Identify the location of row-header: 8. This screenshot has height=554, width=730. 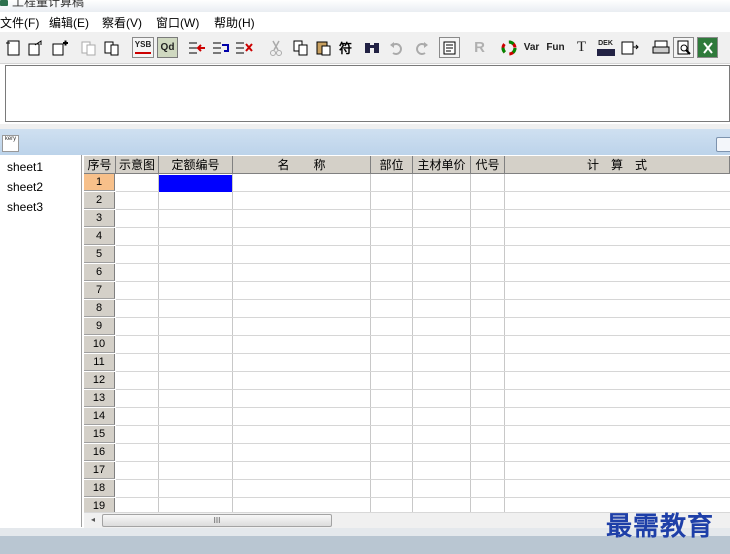
(99, 308).